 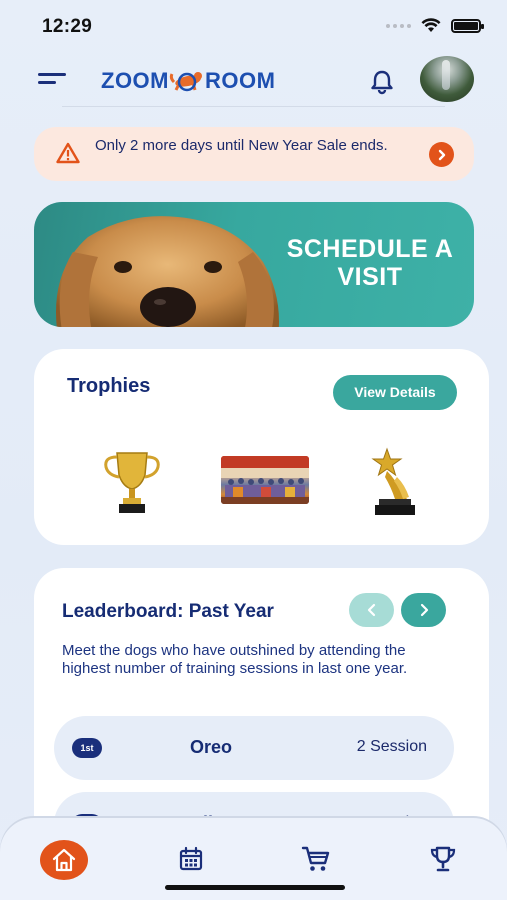 I want to click on trophy-icon, so click(x=443, y=859).